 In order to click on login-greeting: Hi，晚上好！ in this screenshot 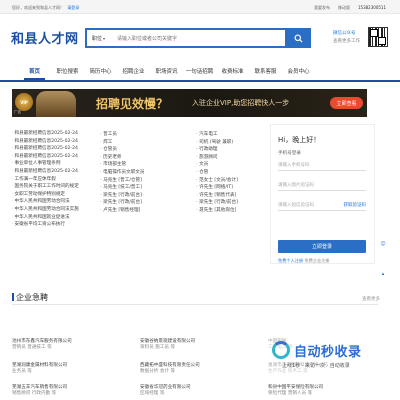, I will do `click(299, 140)`.